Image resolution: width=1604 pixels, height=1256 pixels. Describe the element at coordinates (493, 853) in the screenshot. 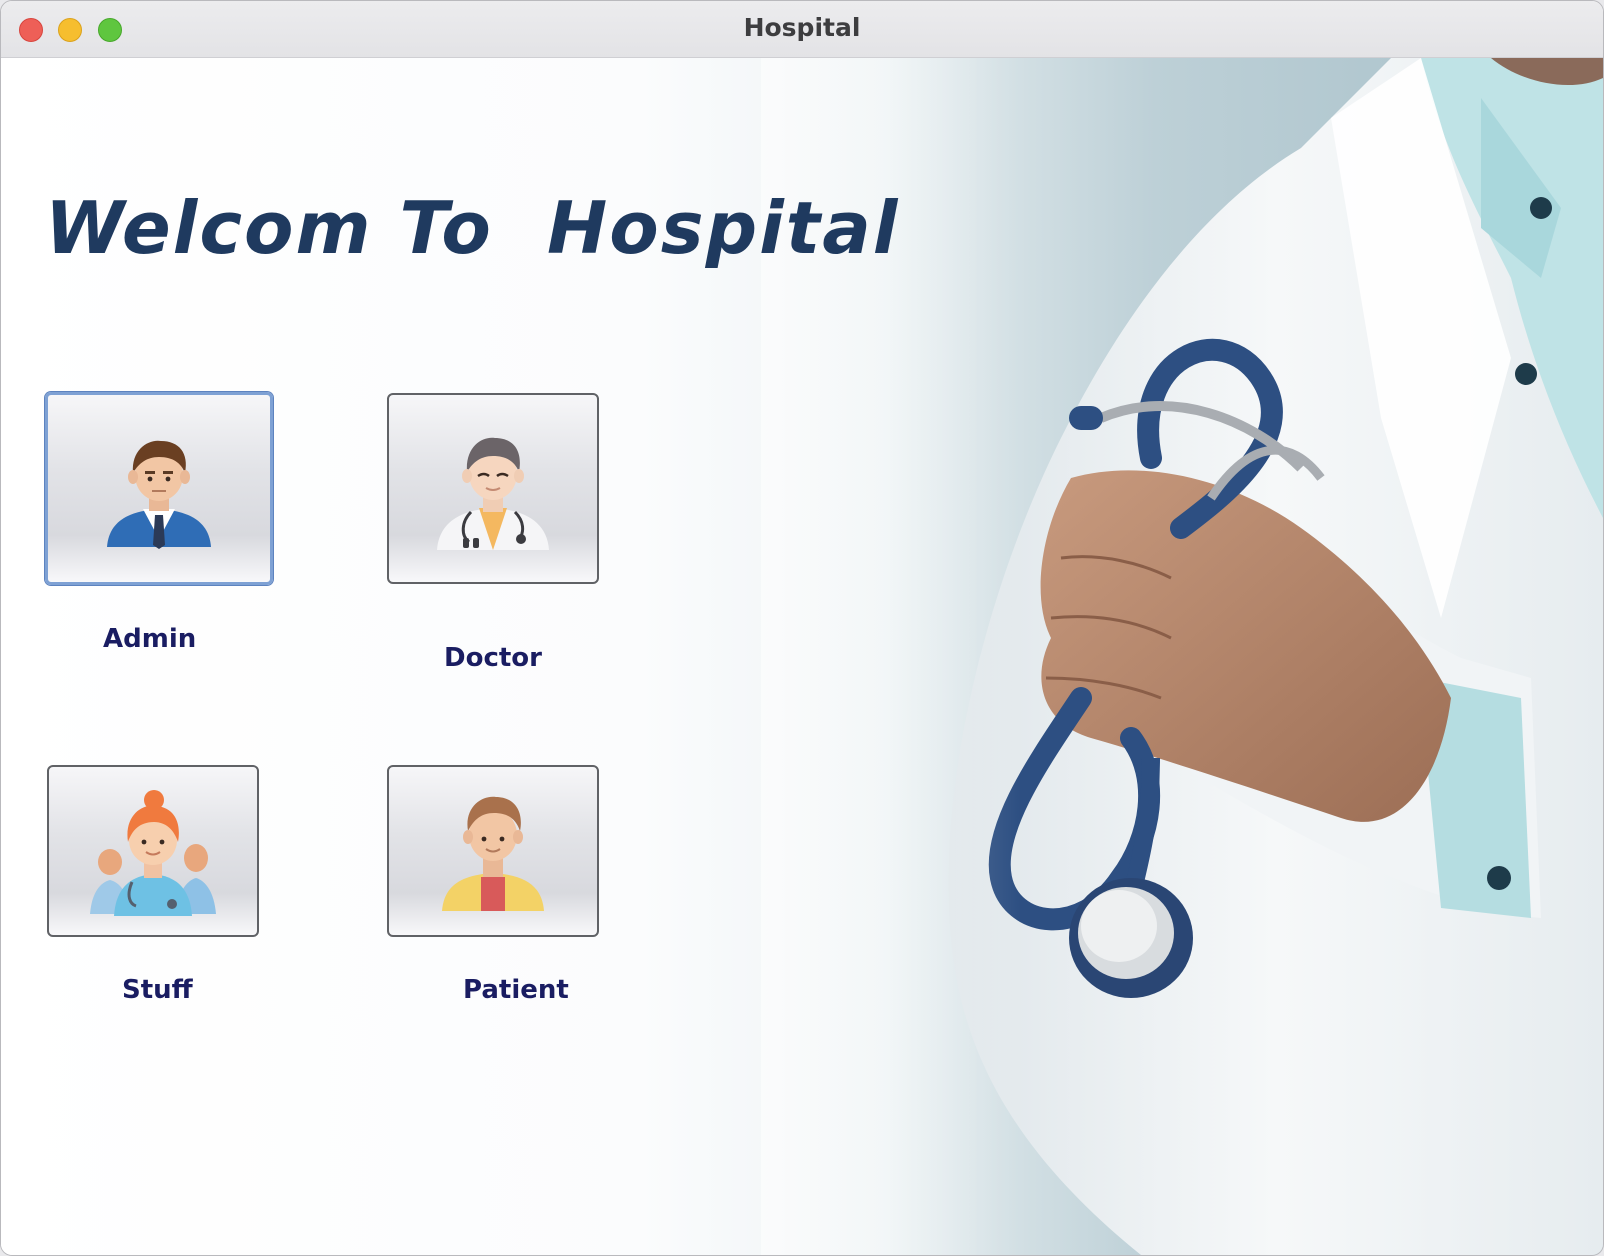

I see `patient-avatar-icon` at that location.